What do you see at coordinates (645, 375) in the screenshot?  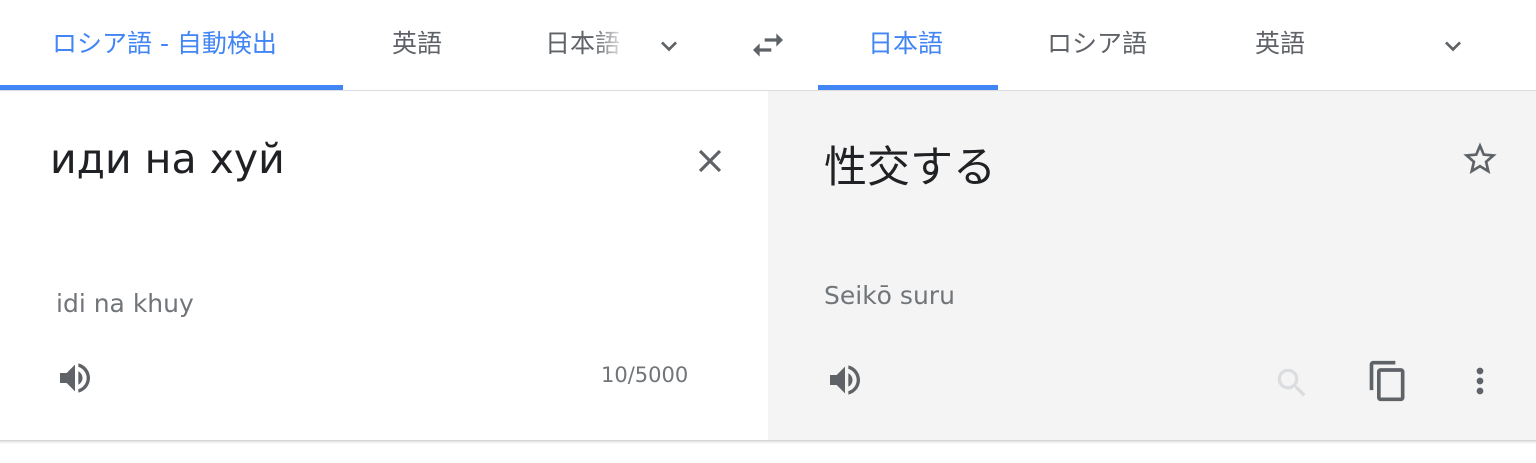 I see `character-count: 10/5000` at bounding box center [645, 375].